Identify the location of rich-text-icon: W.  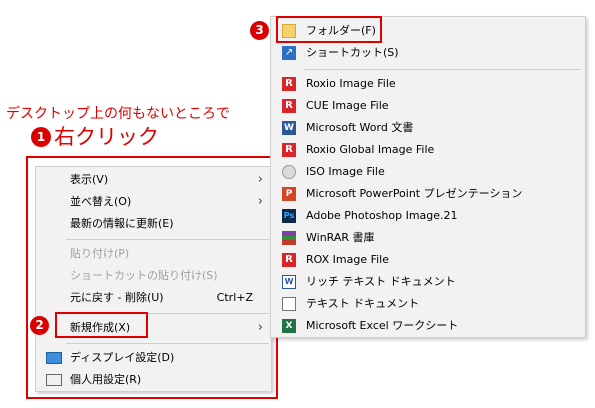
(289, 282).